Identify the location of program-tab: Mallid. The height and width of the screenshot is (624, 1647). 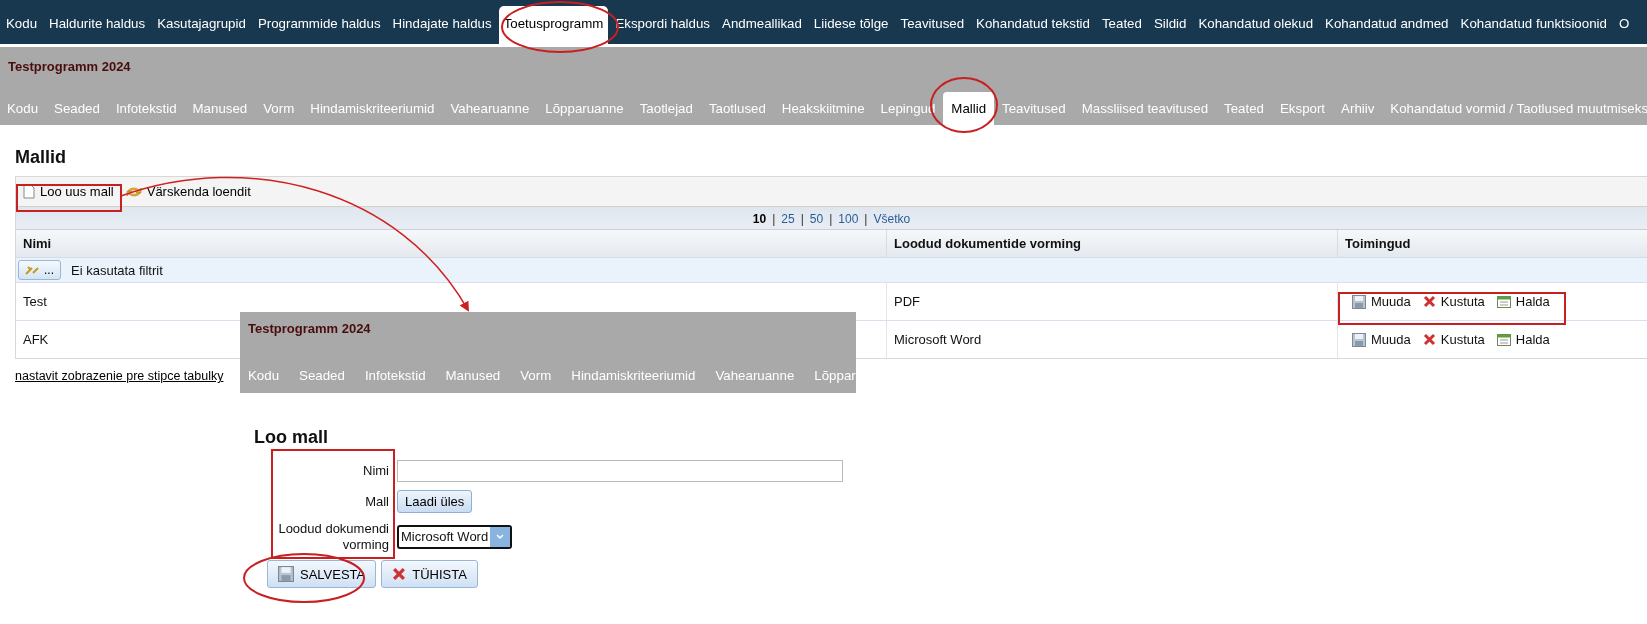
(969, 108).